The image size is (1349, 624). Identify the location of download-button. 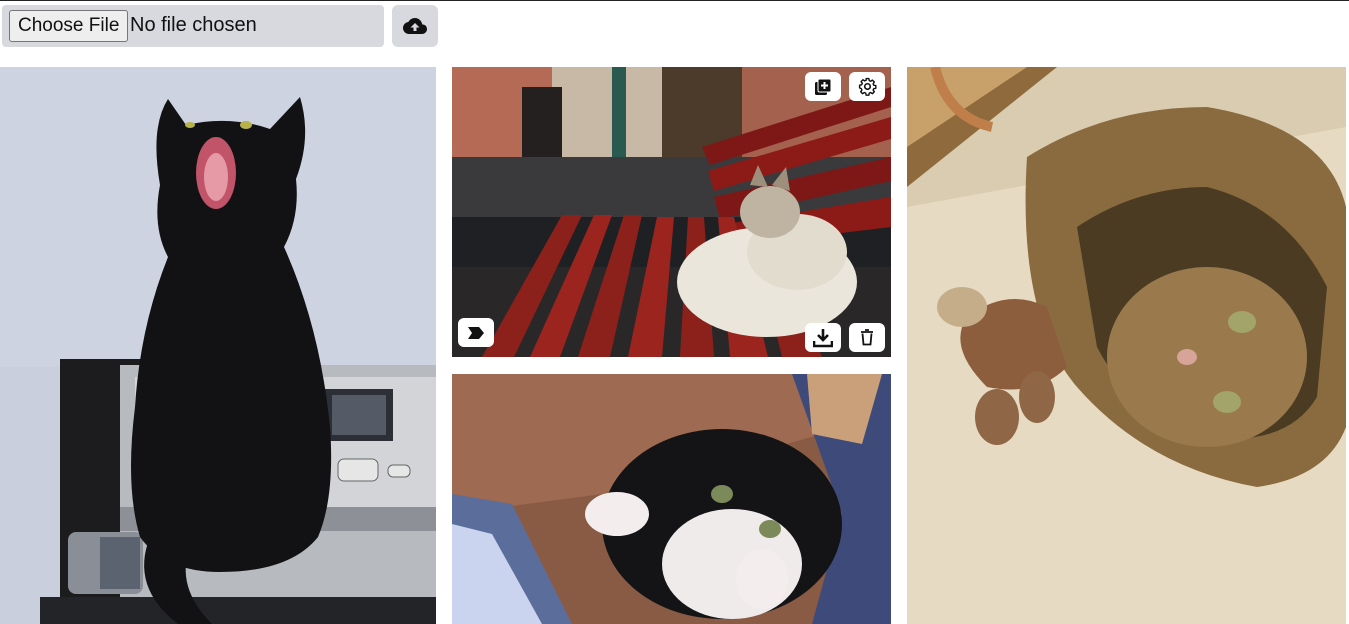
(823, 337).